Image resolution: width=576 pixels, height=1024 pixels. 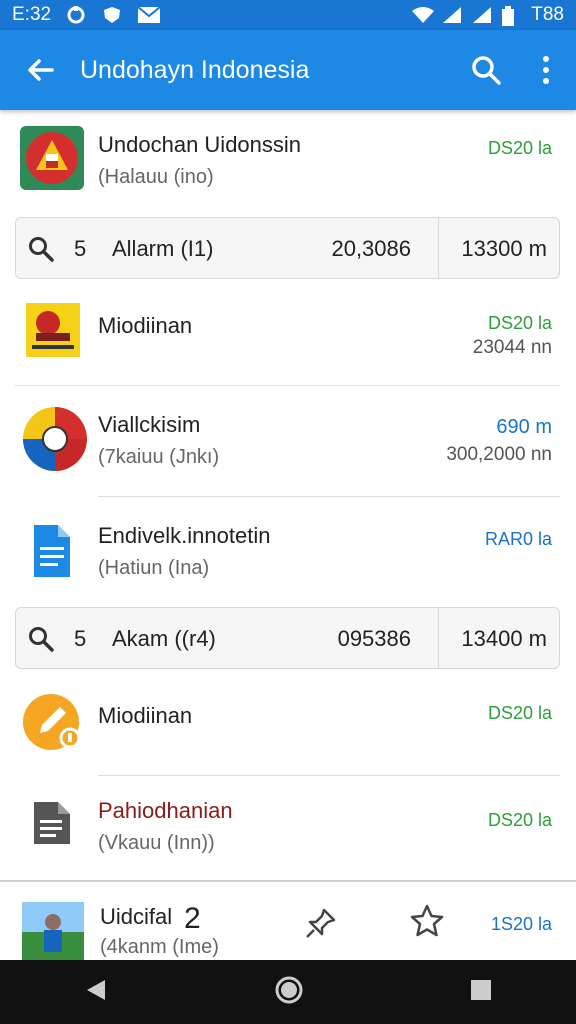 What do you see at coordinates (504, 638) in the screenshot?
I see `result-distance: 13400 m` at bounding box center [504, 638].